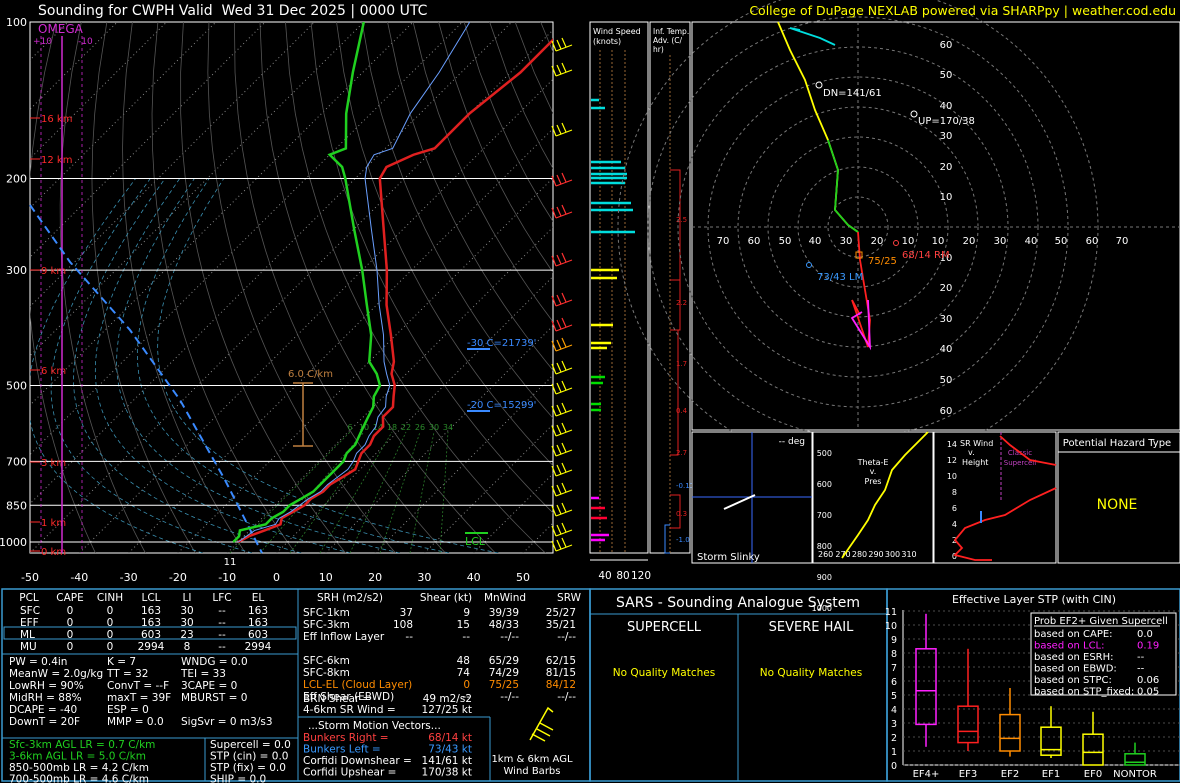 The width and height of the screenshot is (1180, 783). I want to click on index-col2: MMP = 0.0, so click(135, 722).